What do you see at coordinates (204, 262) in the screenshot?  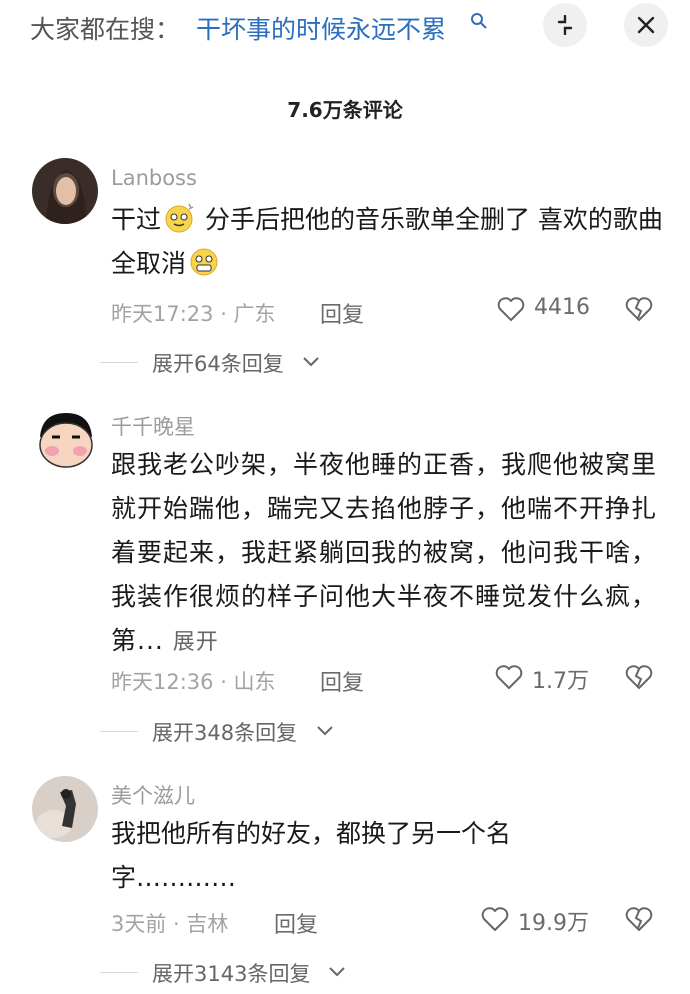 I see `grin-emoji-icon` at bounding box center [204, 262].